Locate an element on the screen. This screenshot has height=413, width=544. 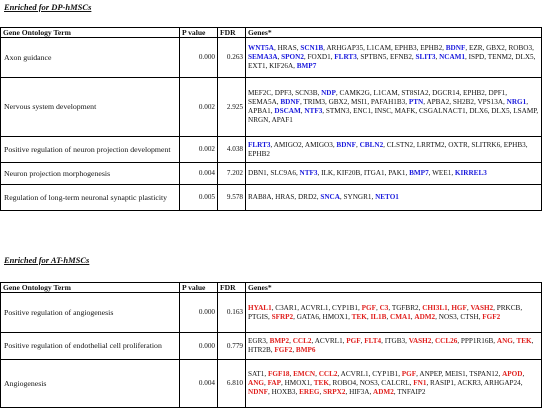
gene-symbol: TGFBR2 is located at coordinates (405, 307).